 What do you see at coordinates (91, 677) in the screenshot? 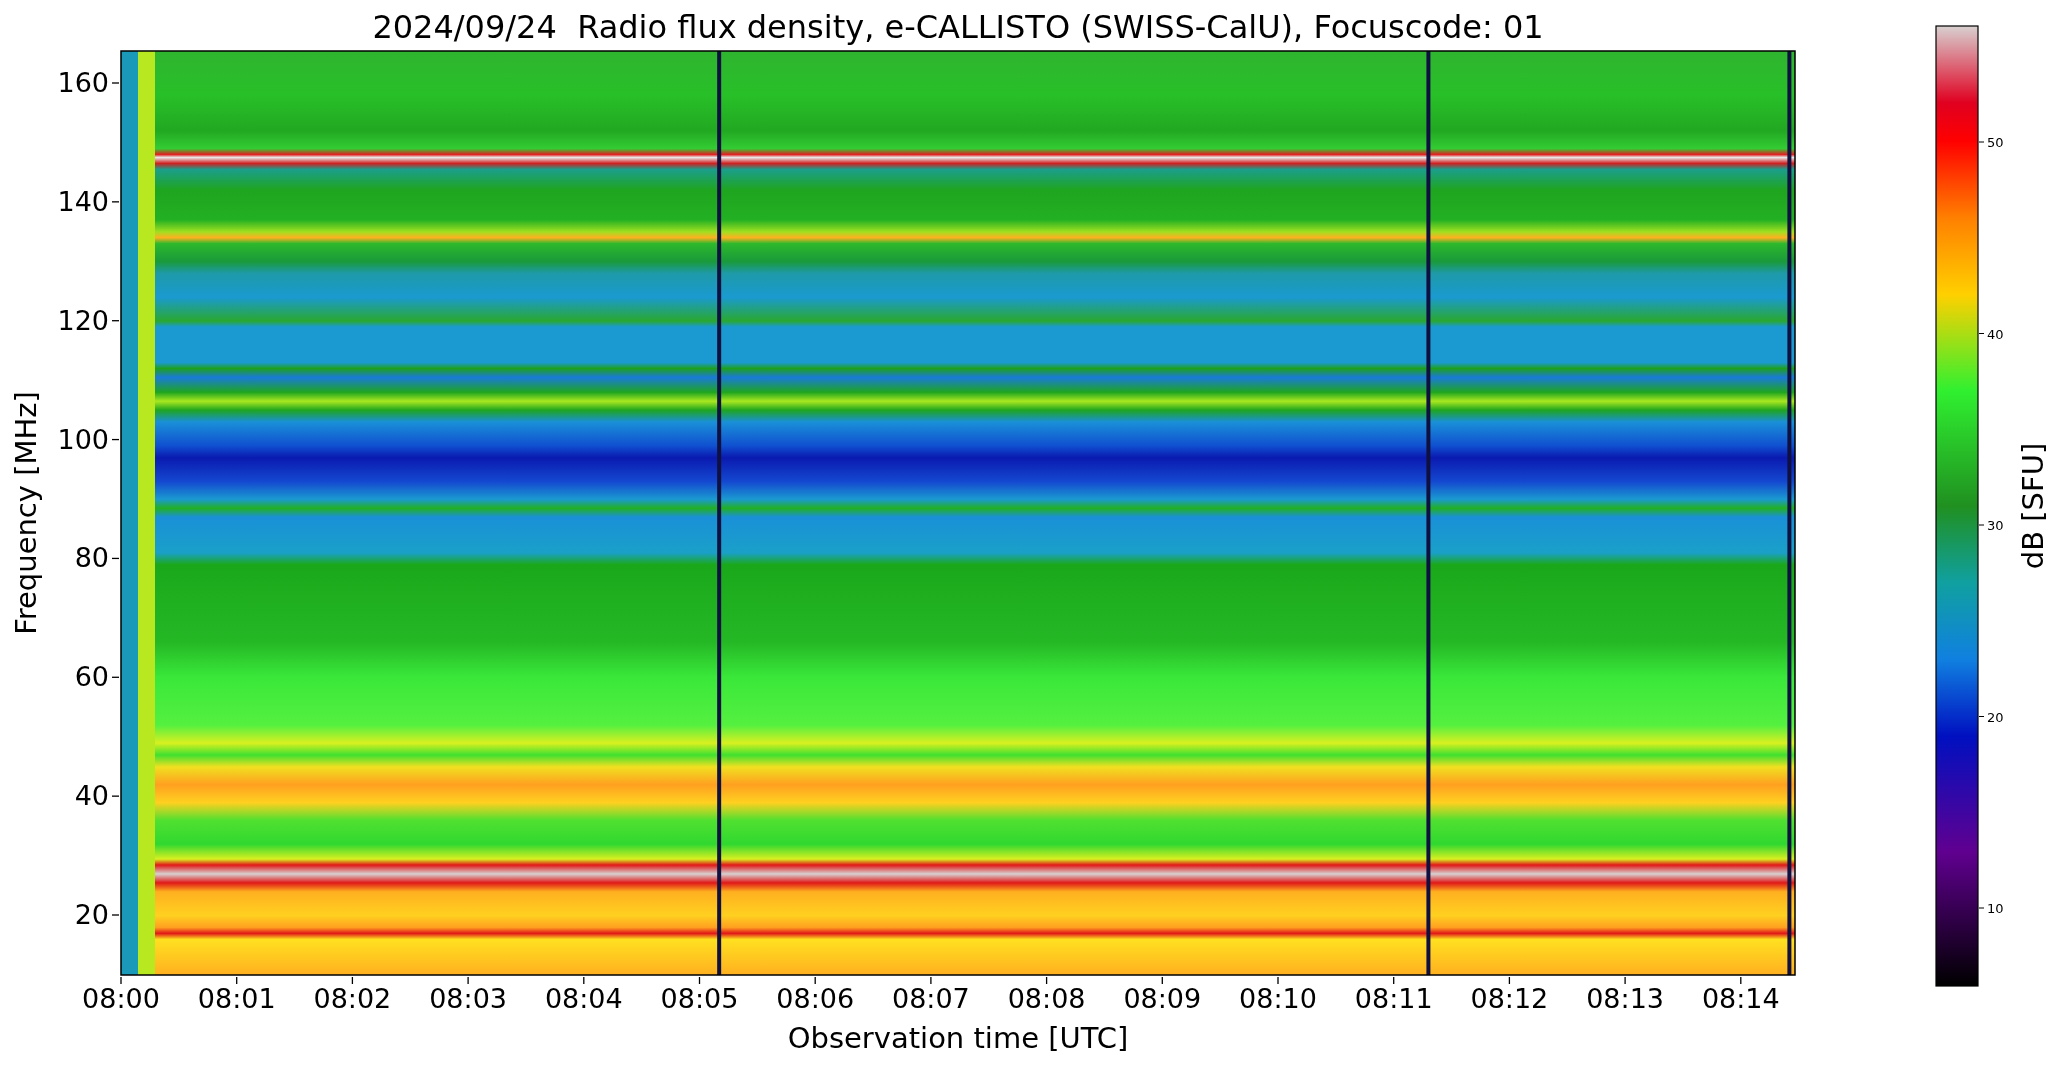
I see `y-tick-label: 60` at bounding box center [91, 677].